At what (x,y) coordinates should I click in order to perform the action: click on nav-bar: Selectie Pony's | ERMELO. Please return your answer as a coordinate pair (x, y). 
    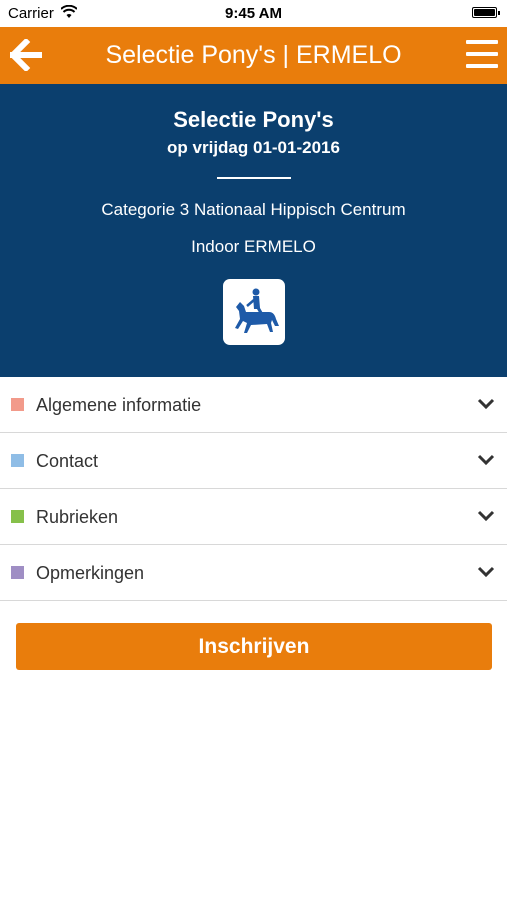
    Looking at the image, I should click on (253, 55).